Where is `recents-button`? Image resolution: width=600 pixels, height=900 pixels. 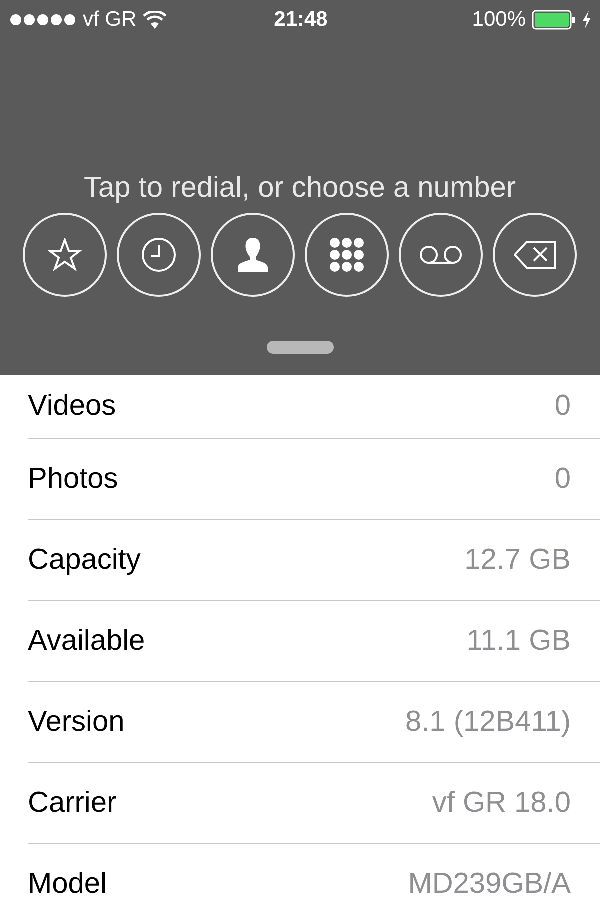
recents-button is located at coordinates (159, 255).